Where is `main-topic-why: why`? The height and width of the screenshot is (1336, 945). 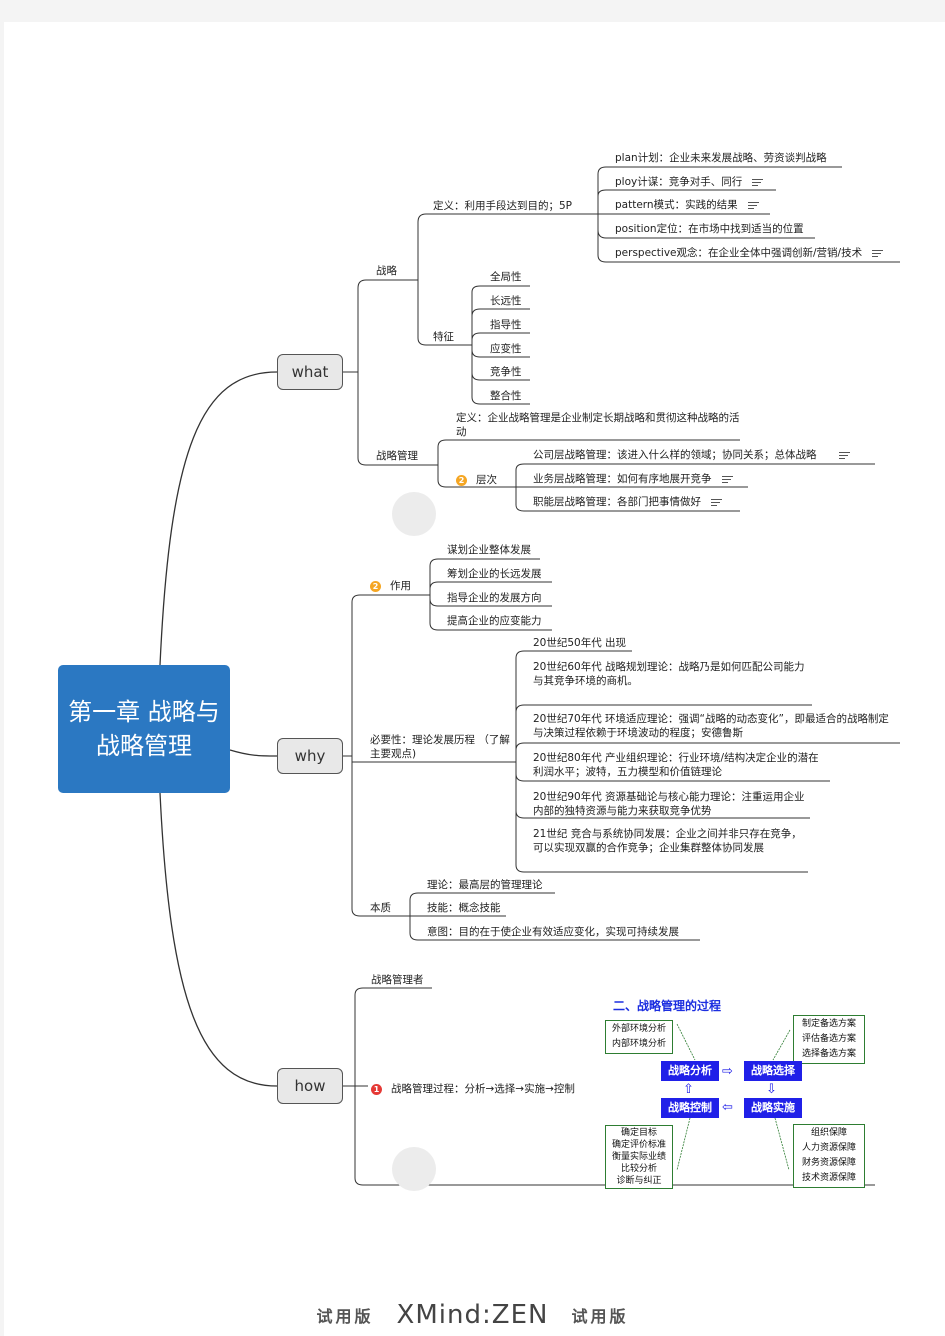 main-topic-why: why is located at coordinates (310, 756).